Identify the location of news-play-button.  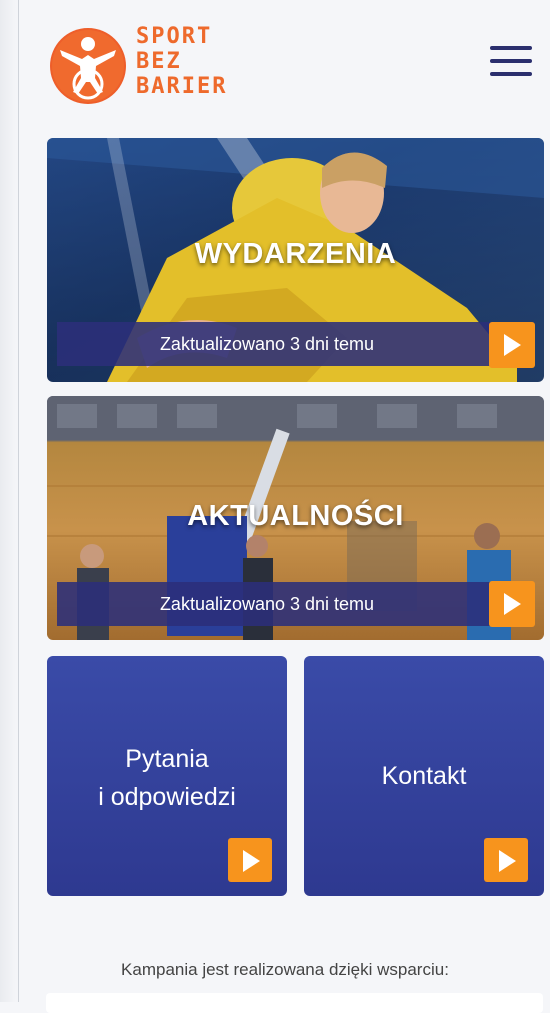
(512, 604).